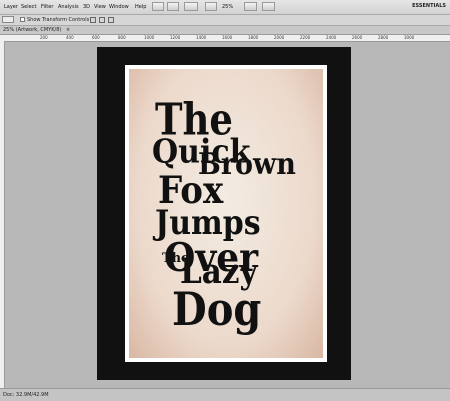  I want to click on ruler-tick: 400, so click(70, 37).